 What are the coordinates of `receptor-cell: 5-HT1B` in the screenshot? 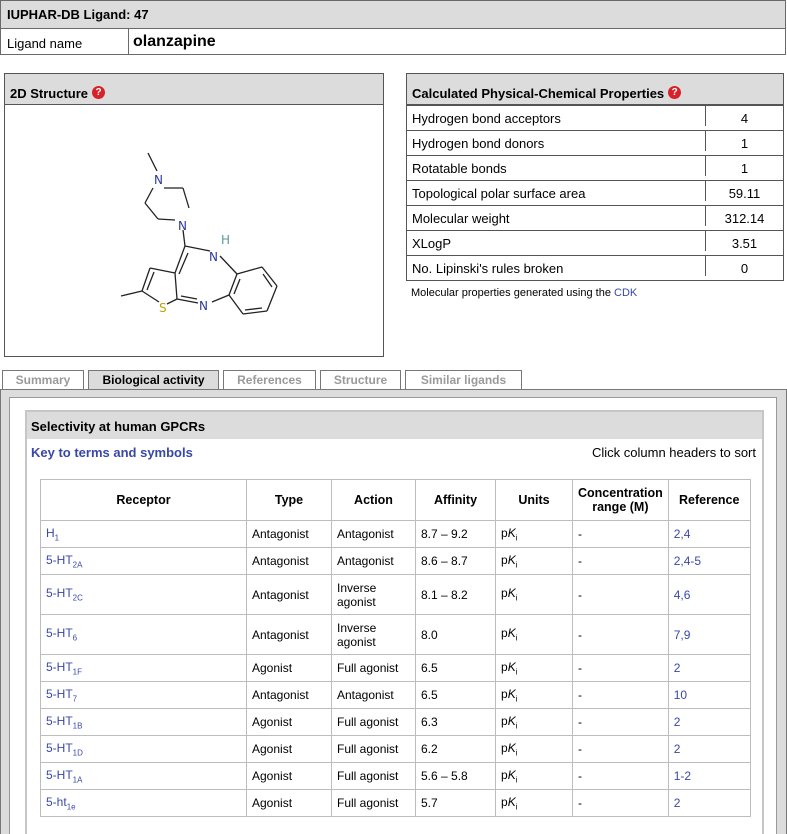 It's located at (143, 722).